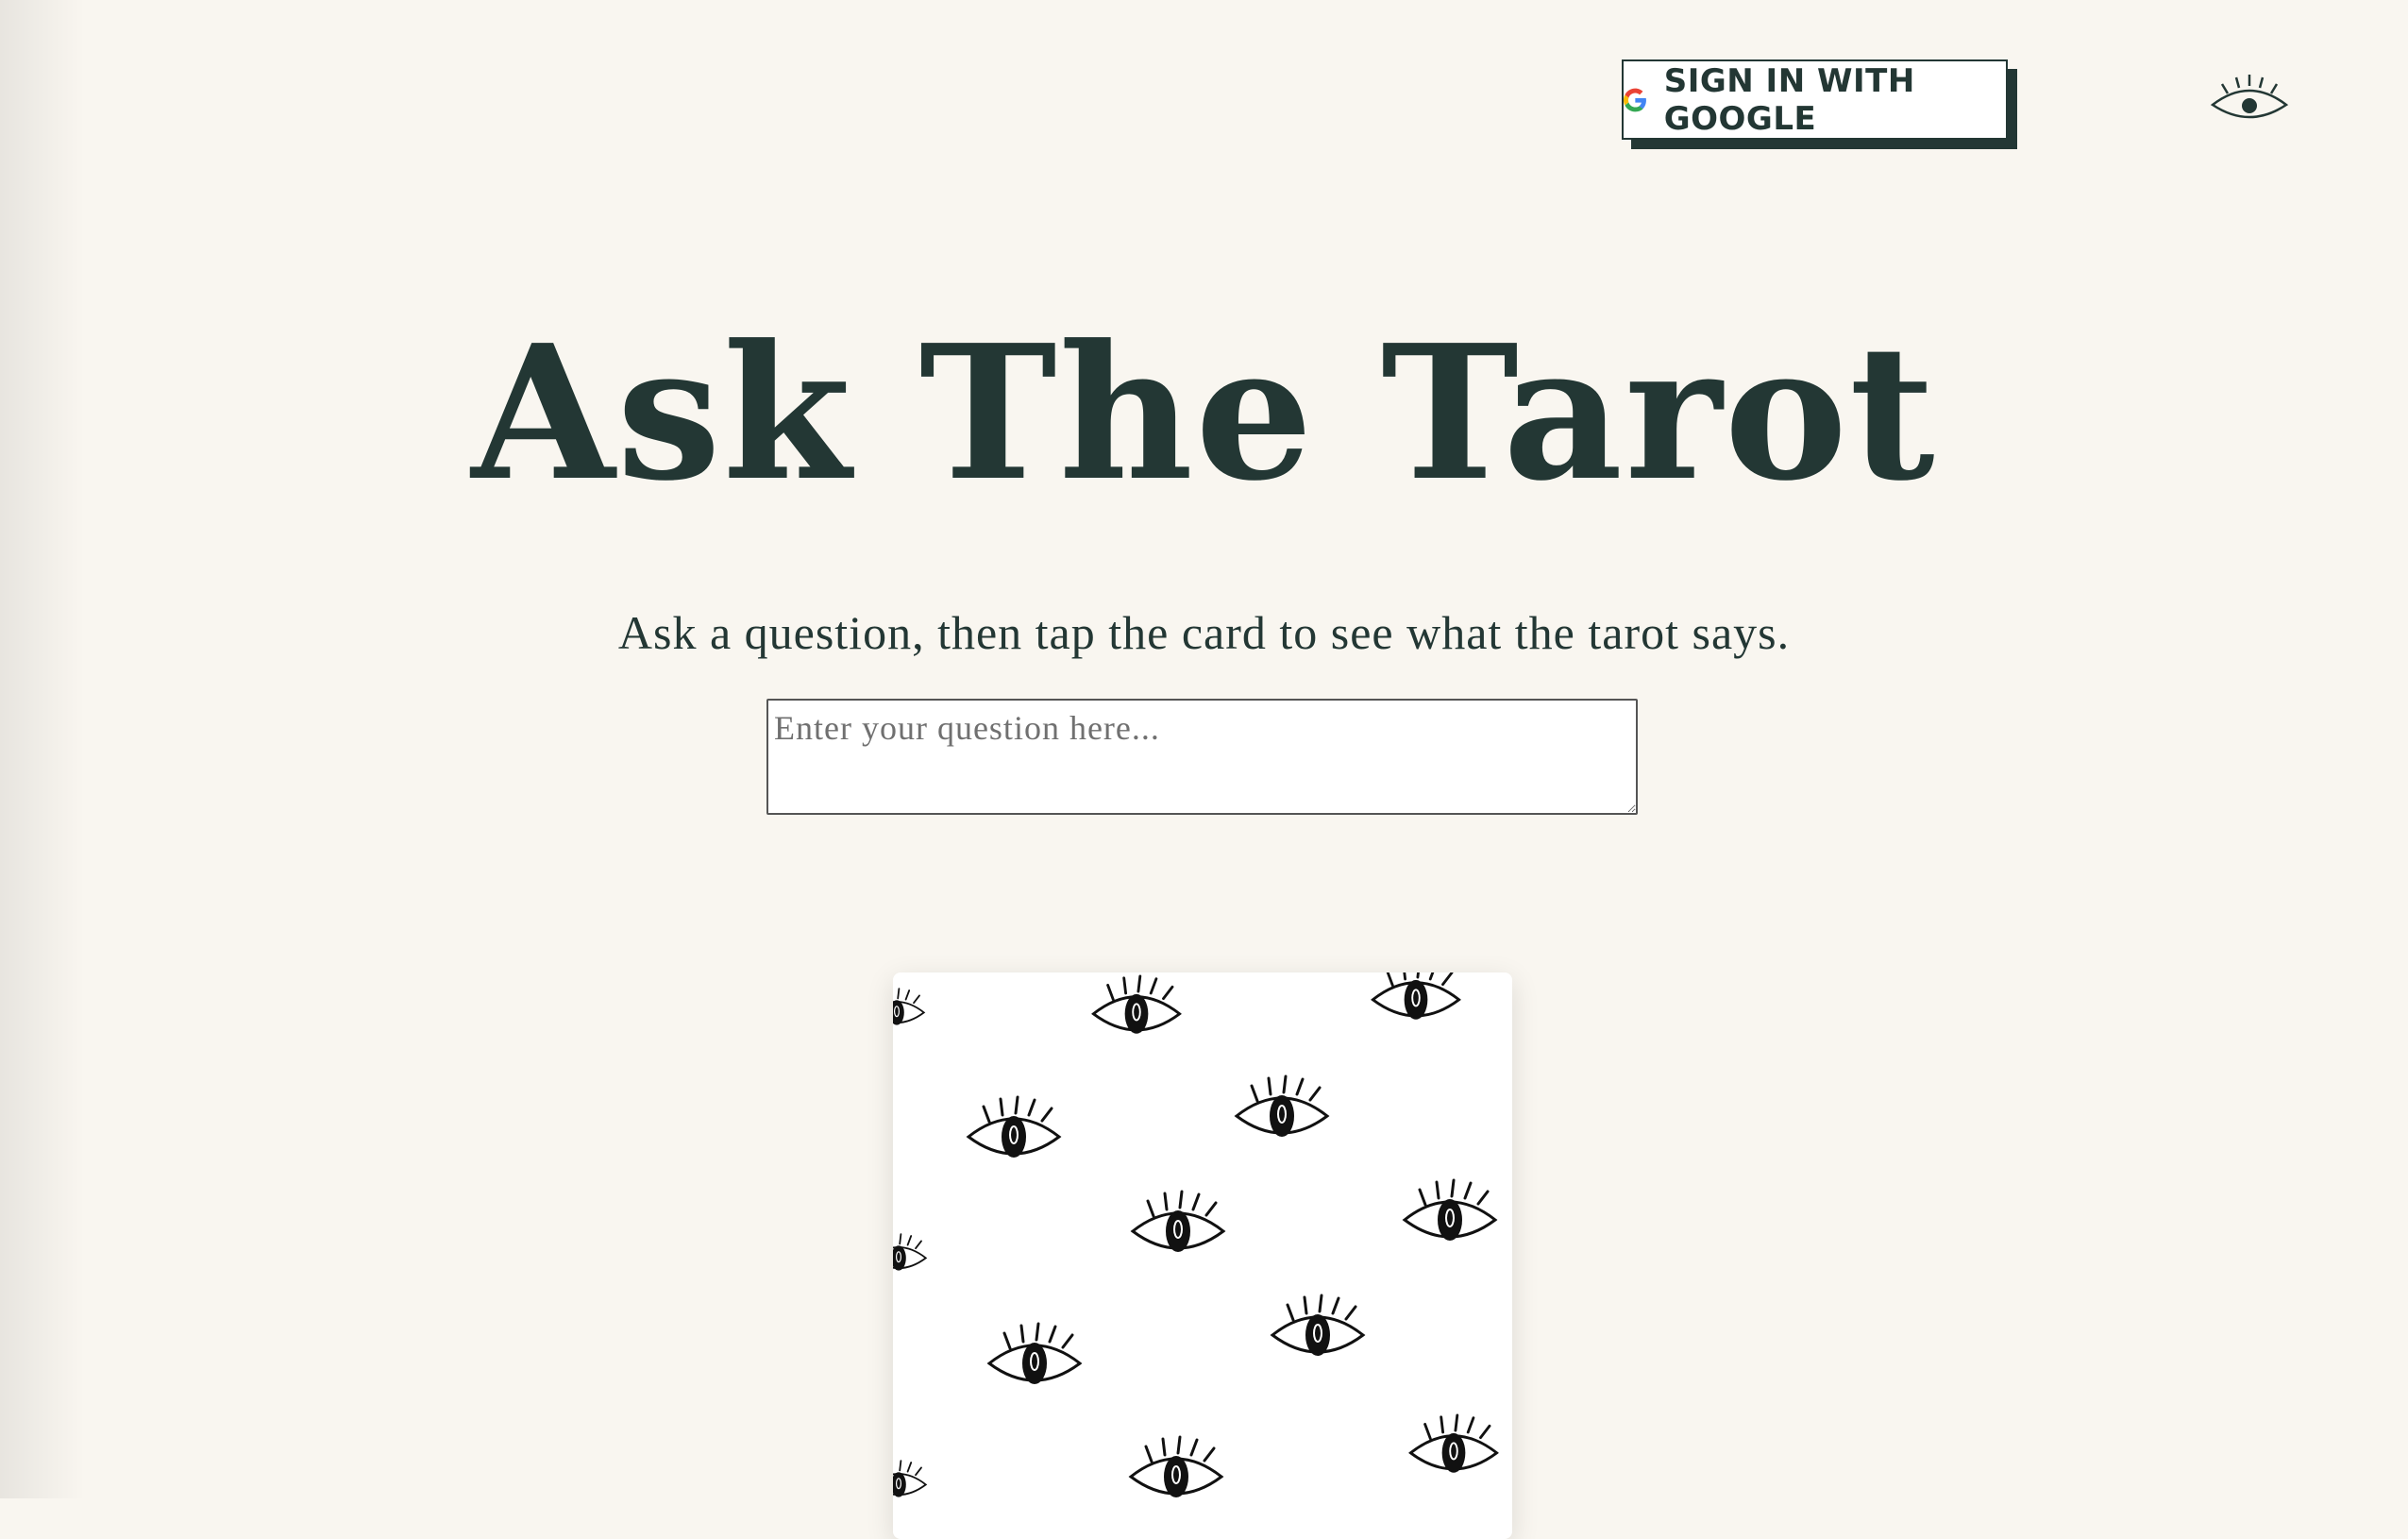 This screenshot has width=2408, height=1539. What do you see at coordinates (1204, 413) in the screenshot?
I see `page-title: Ask The Tarot` at bounding box center [1204, 413].